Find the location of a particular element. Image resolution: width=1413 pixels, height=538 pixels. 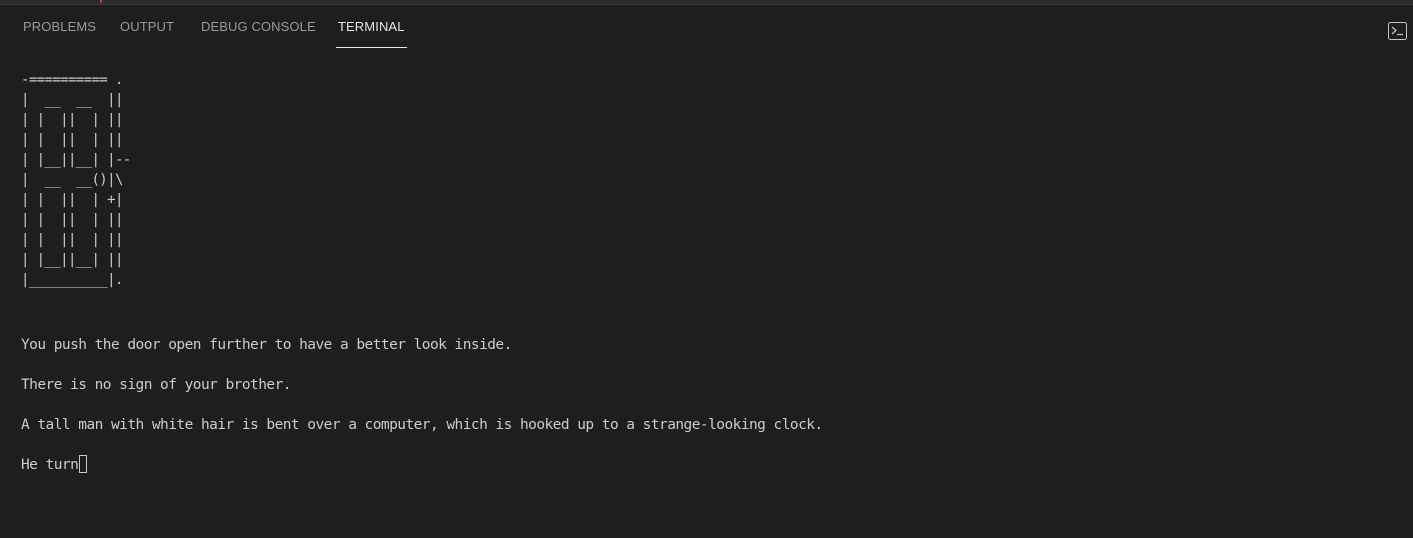

terminal-icon is located at coordinates (1397, 31).